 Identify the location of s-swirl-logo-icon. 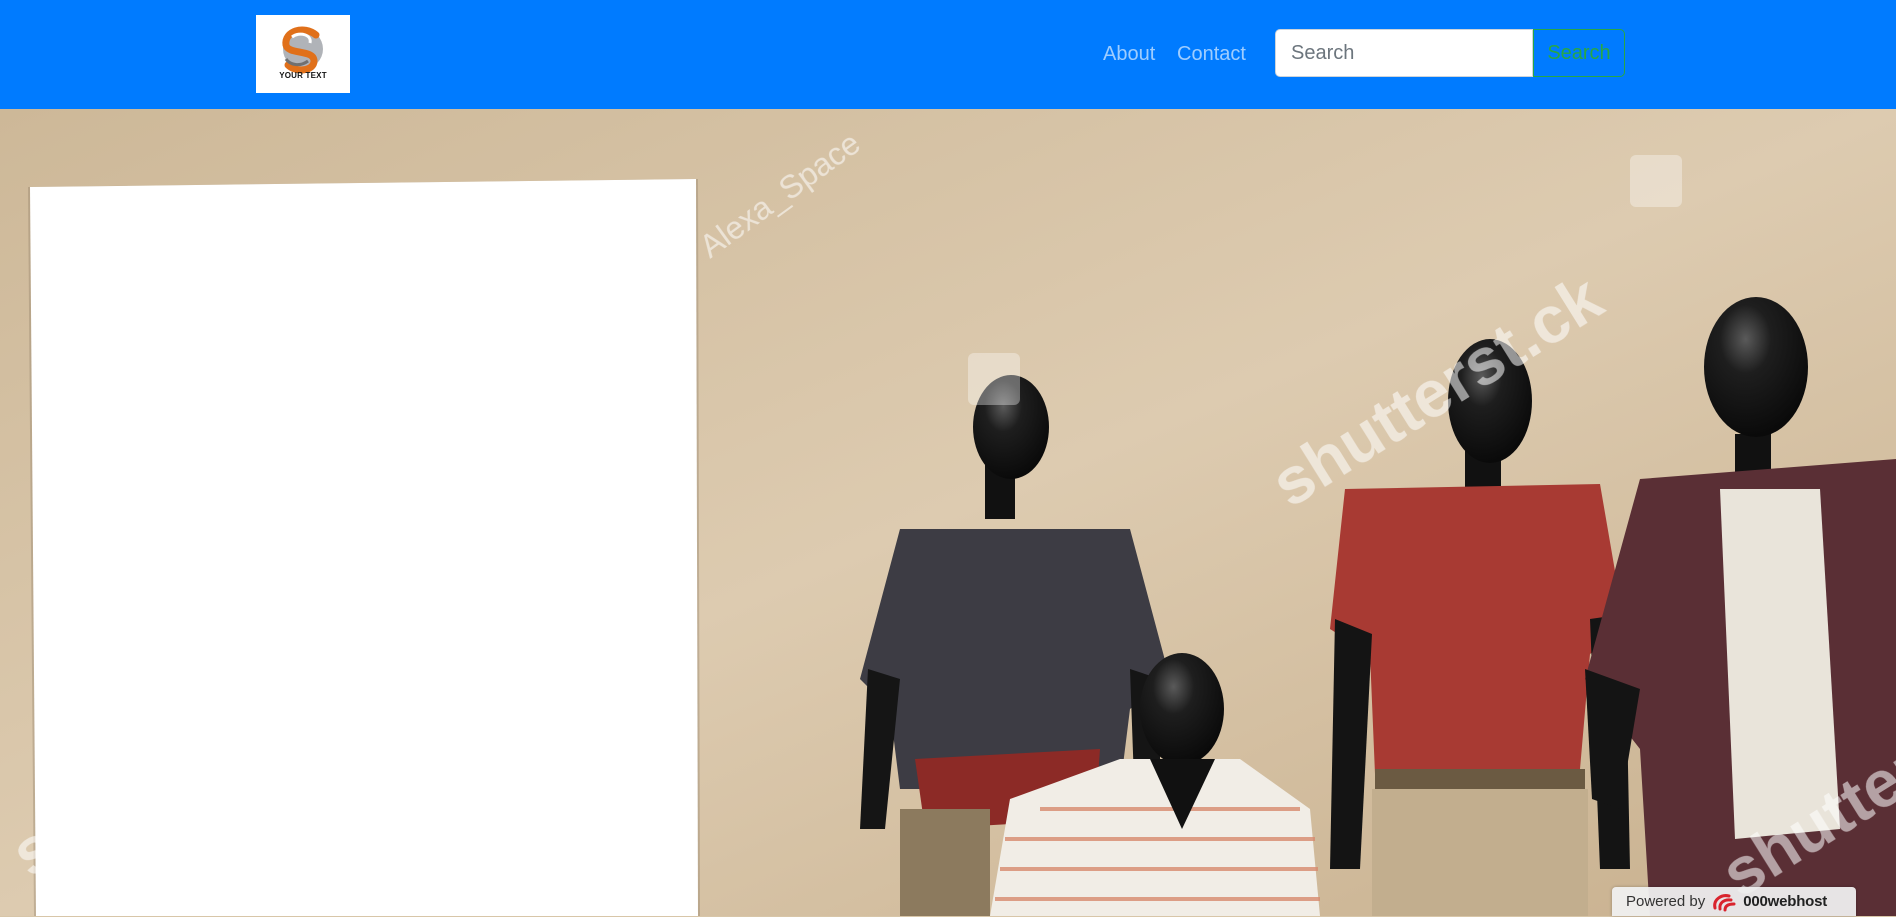
(302, 50).